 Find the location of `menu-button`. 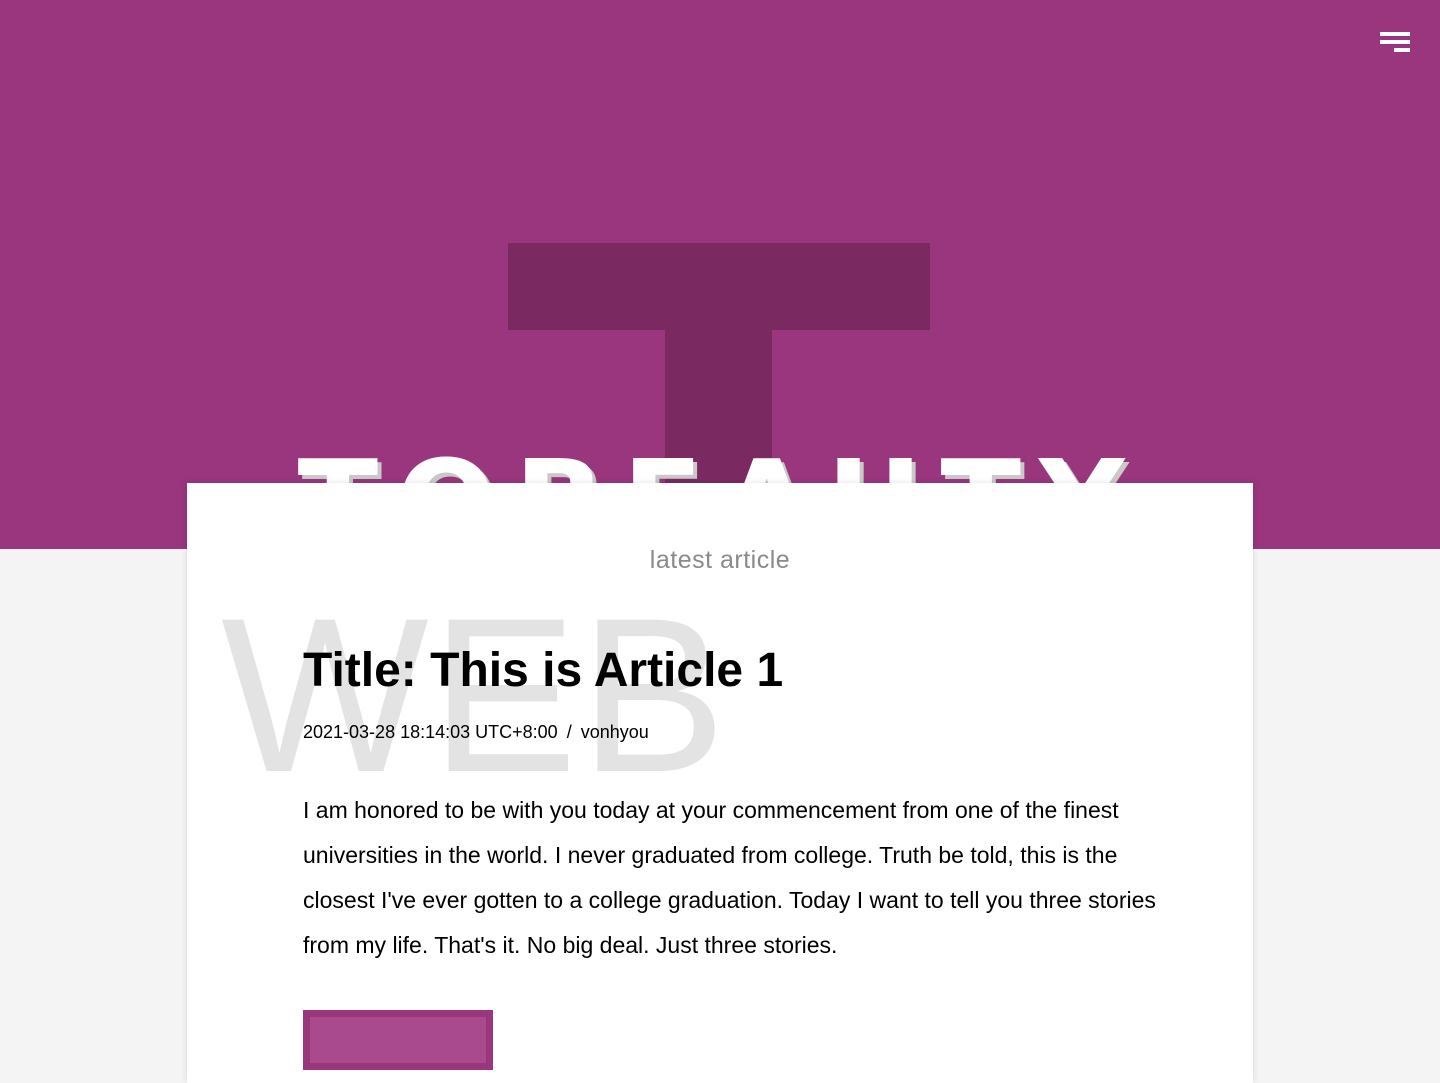

menu-button is located at coordinates (1394, 43).